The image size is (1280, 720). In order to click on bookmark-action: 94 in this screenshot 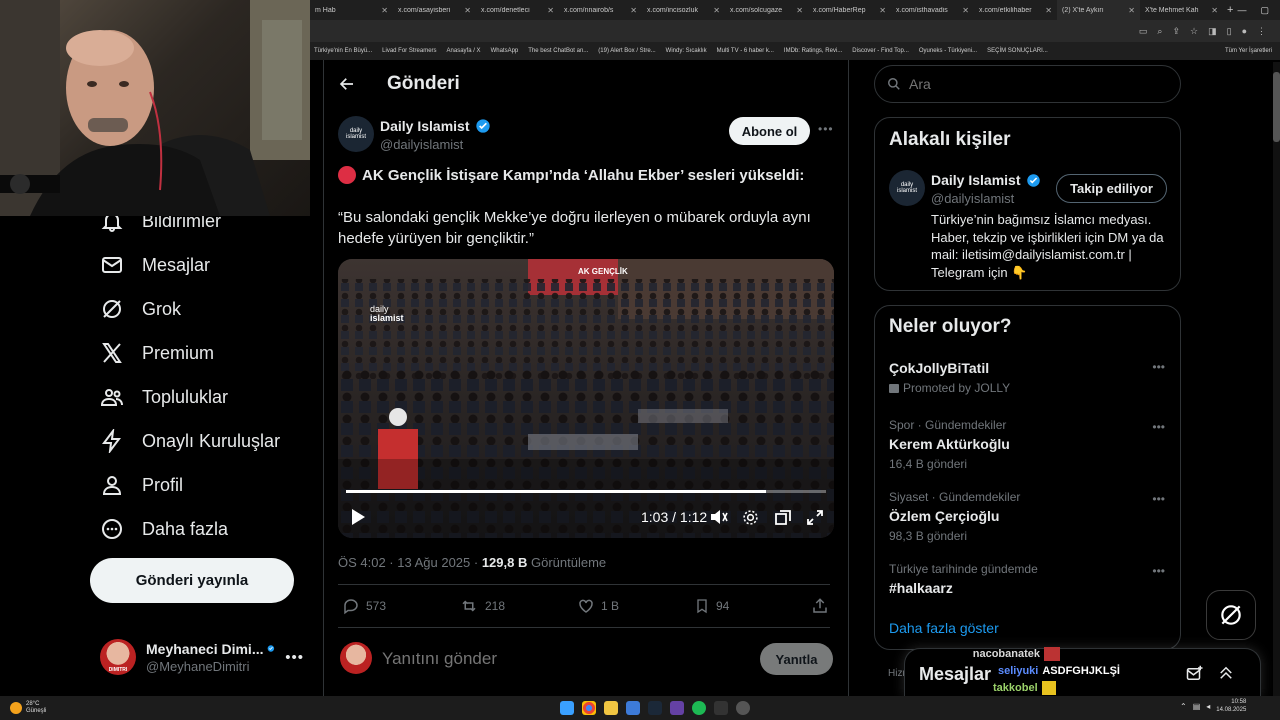, I will do `click(711, 606)`.